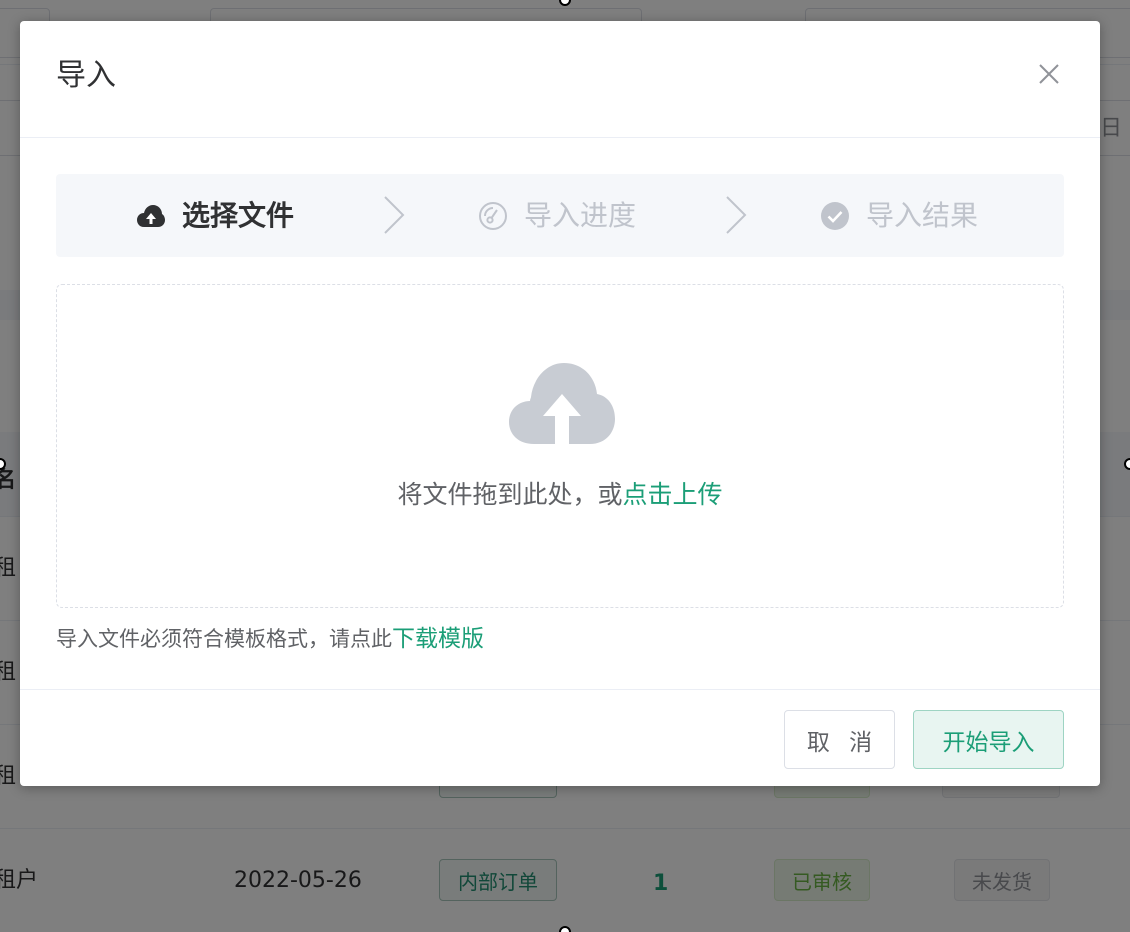 Image resolution: width=1130 pixels, height=932 pixels. What do you see at coordinates (510, 494) in the screenshot?
I see `drop-hint-text: 将文件拖到此处，或` at bounding box center [510, 494].